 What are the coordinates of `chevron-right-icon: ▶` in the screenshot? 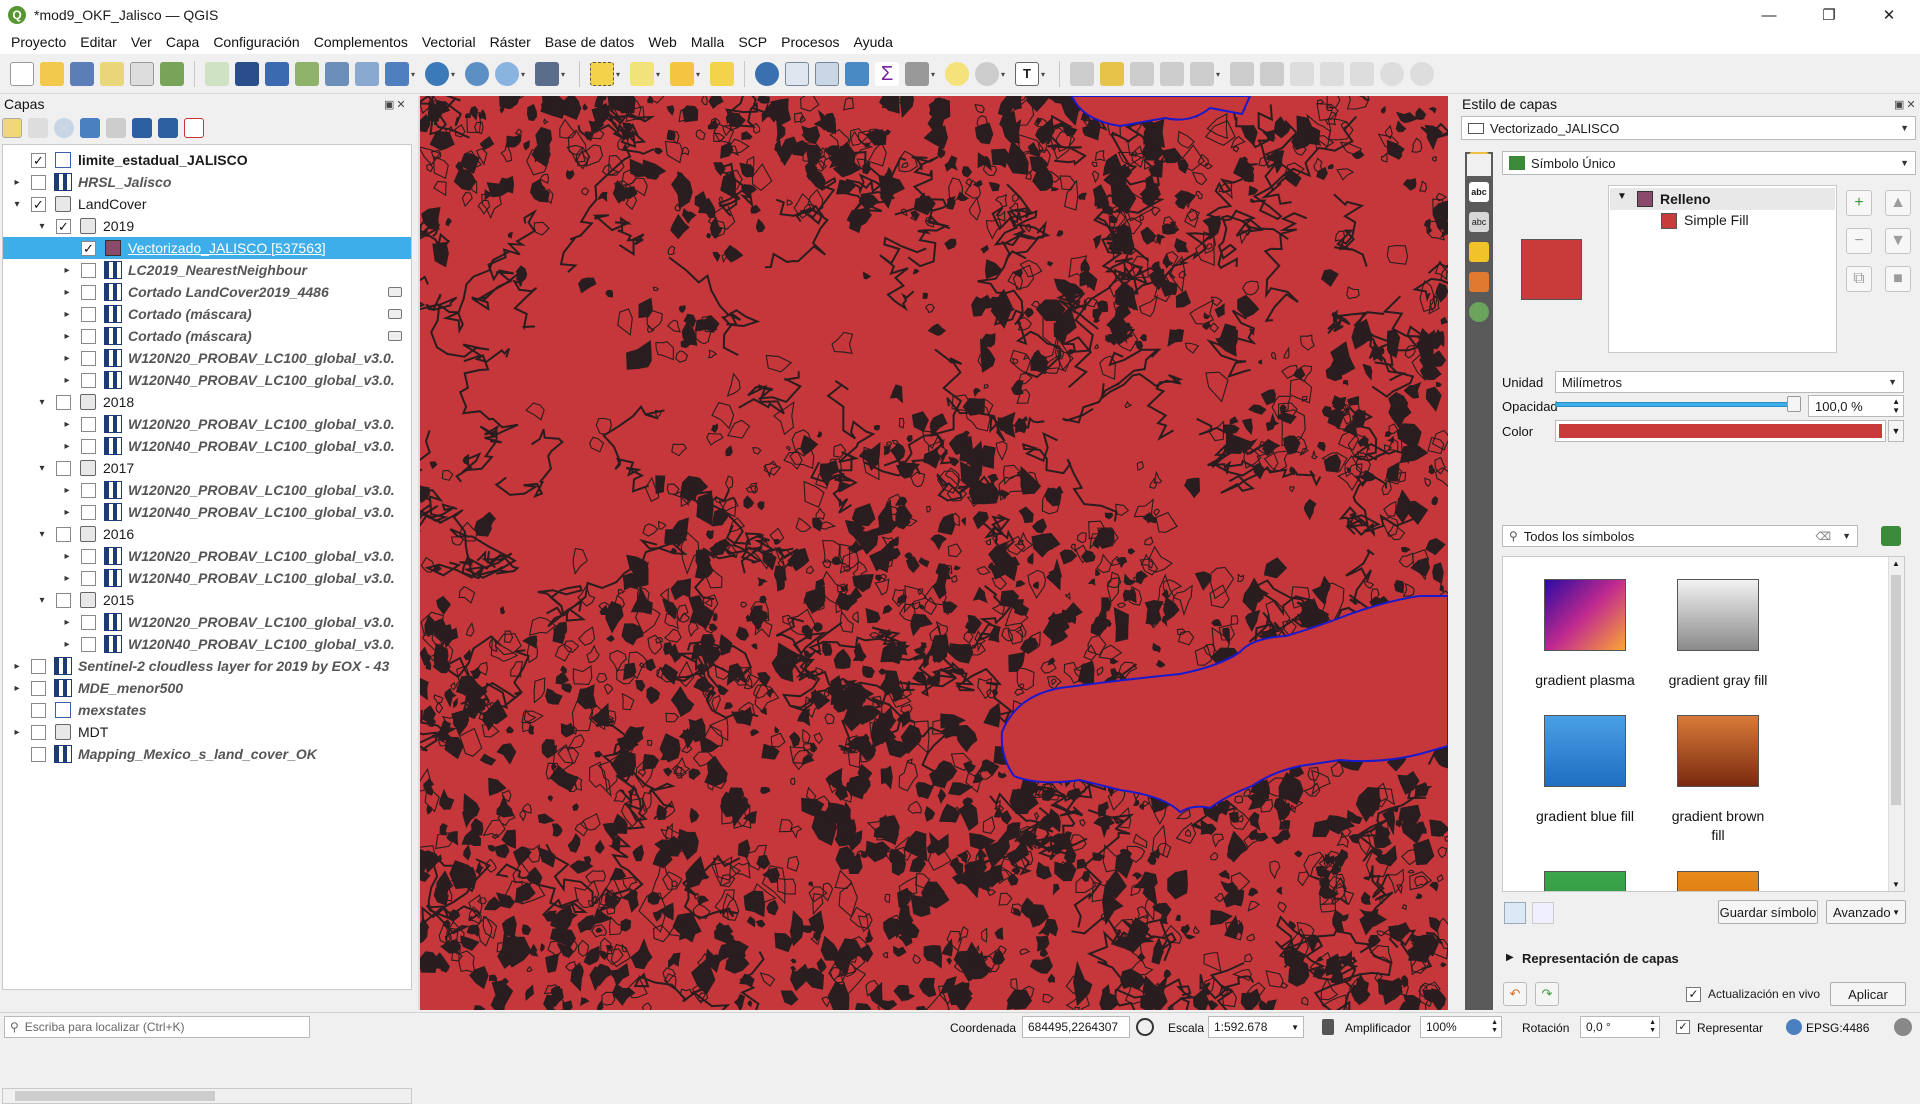 It's located at (1510, 957).